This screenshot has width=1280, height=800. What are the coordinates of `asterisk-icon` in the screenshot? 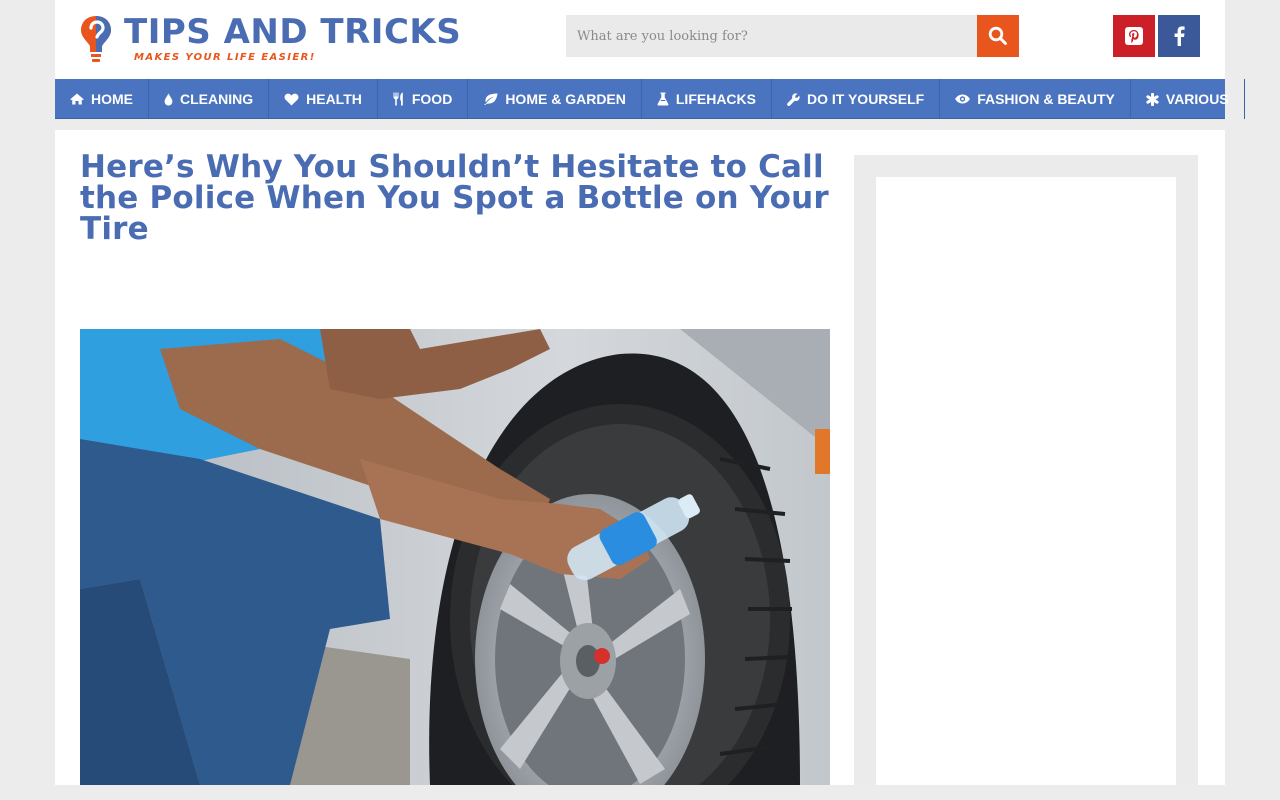 It's located at (1152, 99).